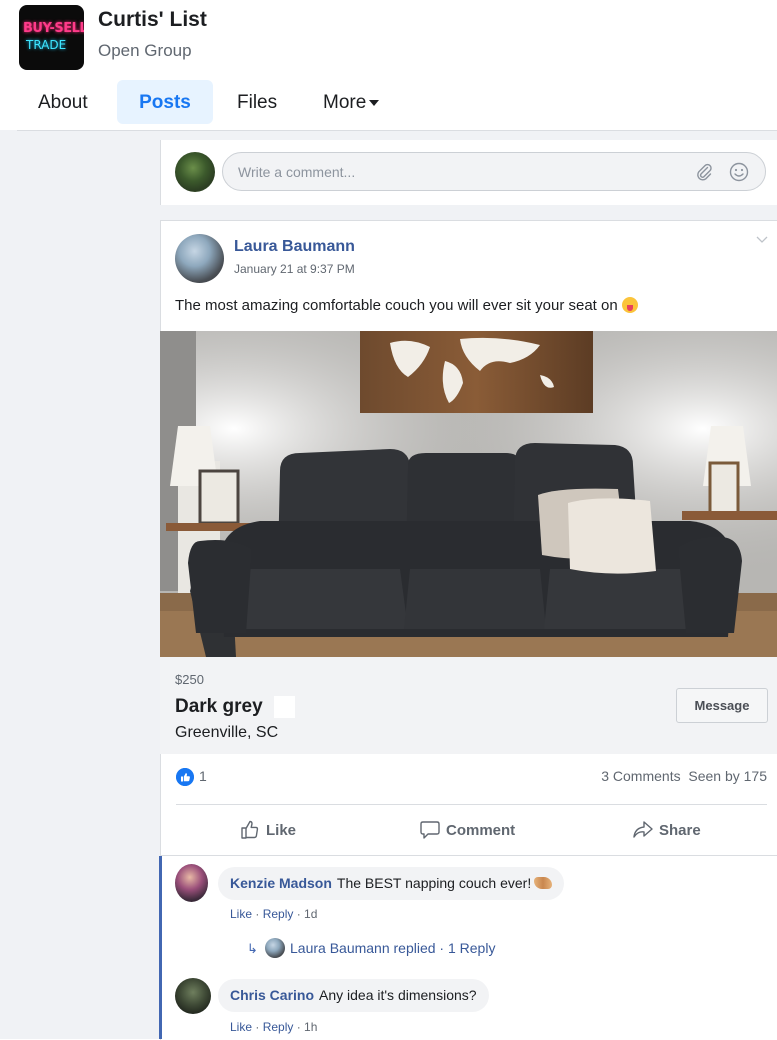 The image size is (777, 1040). I want to click on group-tabs: About Posts Files More, so click(388, 103).